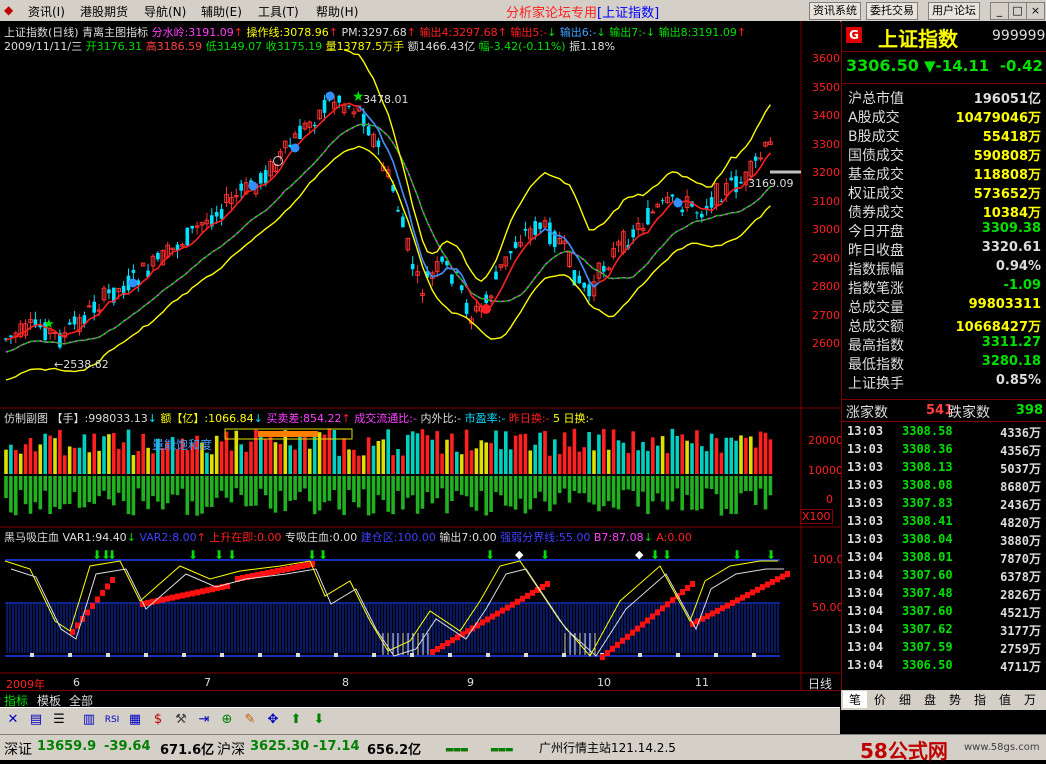 This screenshot has width=1046, height=764. Describe the element at coordinates (1005, 699) in the screenshot. I see `tab-value: 值` at that location.